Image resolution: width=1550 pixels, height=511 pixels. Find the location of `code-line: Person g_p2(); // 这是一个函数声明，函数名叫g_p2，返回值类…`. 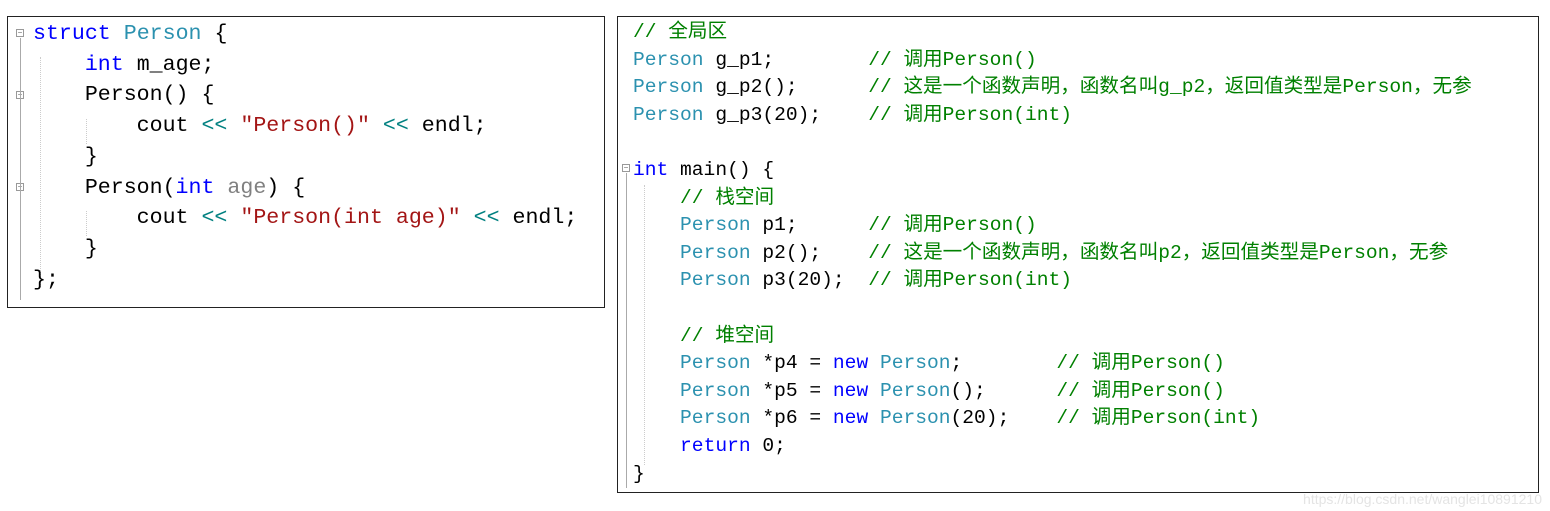

code-line: Person g_p2(); // 这是一个函数声明，函数名叫g_p2，返回值类… is located at coordinates (1052, 87).